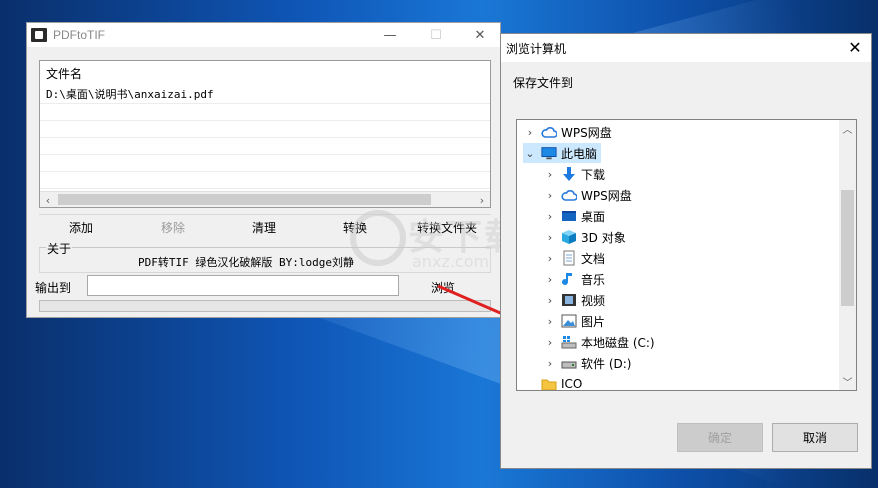  I want to click on tree-item-label: ICO, so click(572, 384).